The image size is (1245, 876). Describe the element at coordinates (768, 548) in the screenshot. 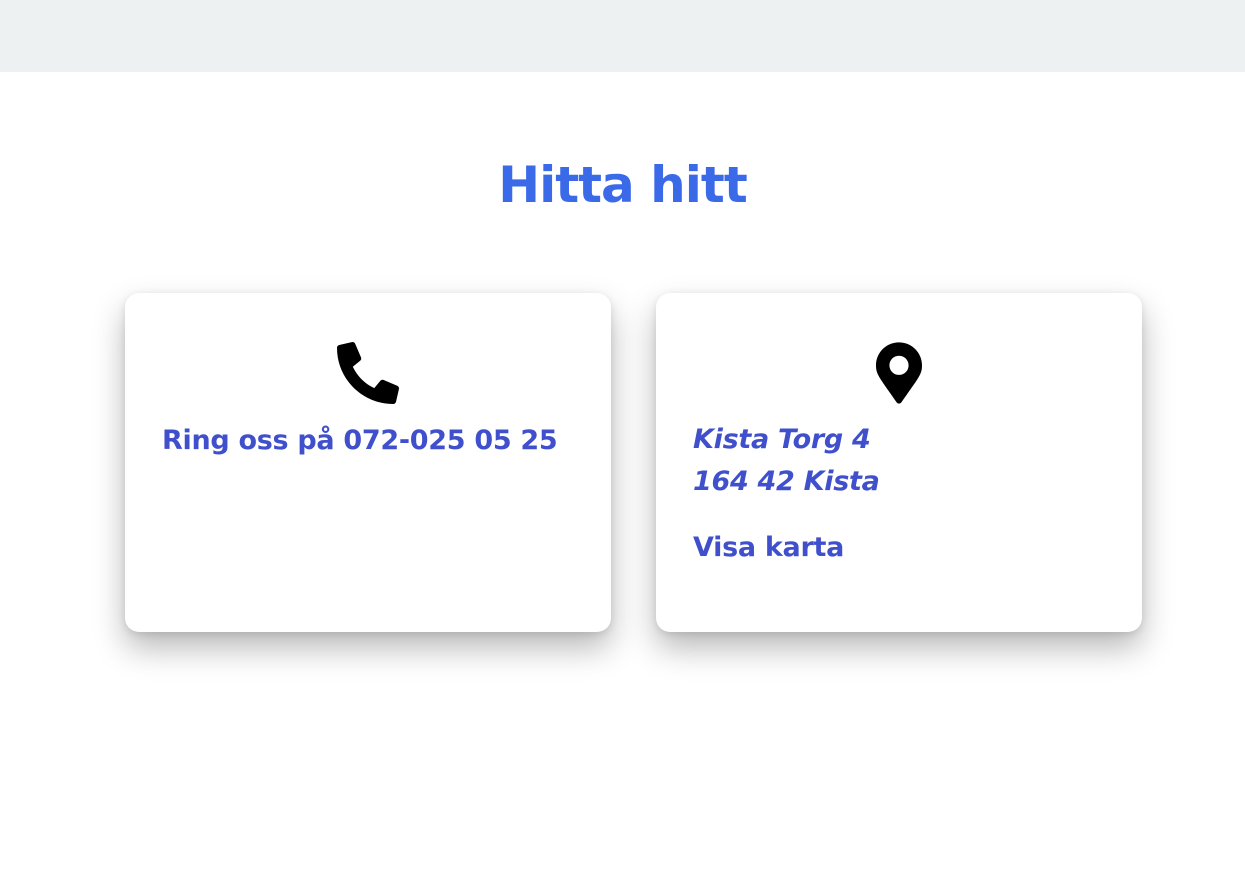

I see `show-map-link: Visa karta` at that location.